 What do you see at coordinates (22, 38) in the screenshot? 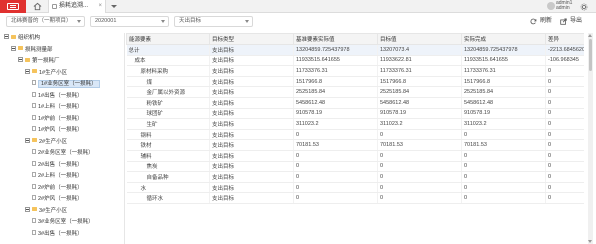
I see `tree-node: 组织机构` at bounding box center [22, 38].